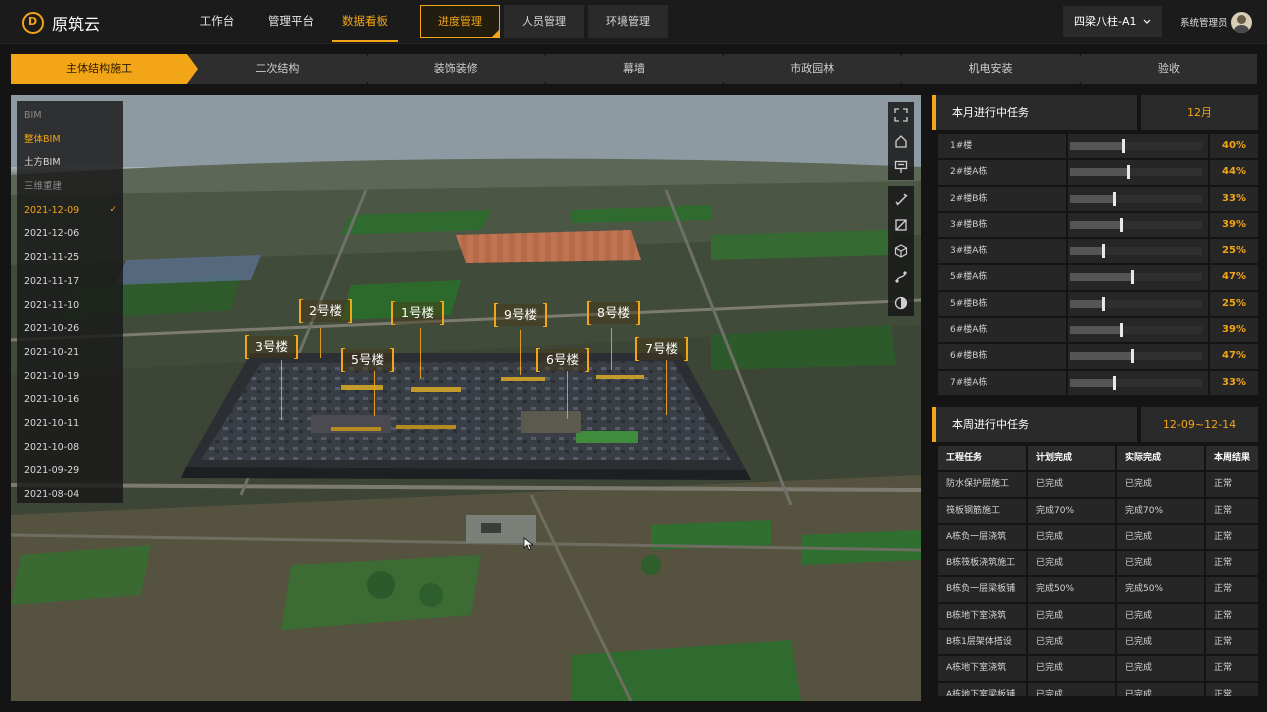 Image resolution: width=1267 pixels, height=712 pixels. I want to click on date-item: 2021-11-17, so click(70, 282).